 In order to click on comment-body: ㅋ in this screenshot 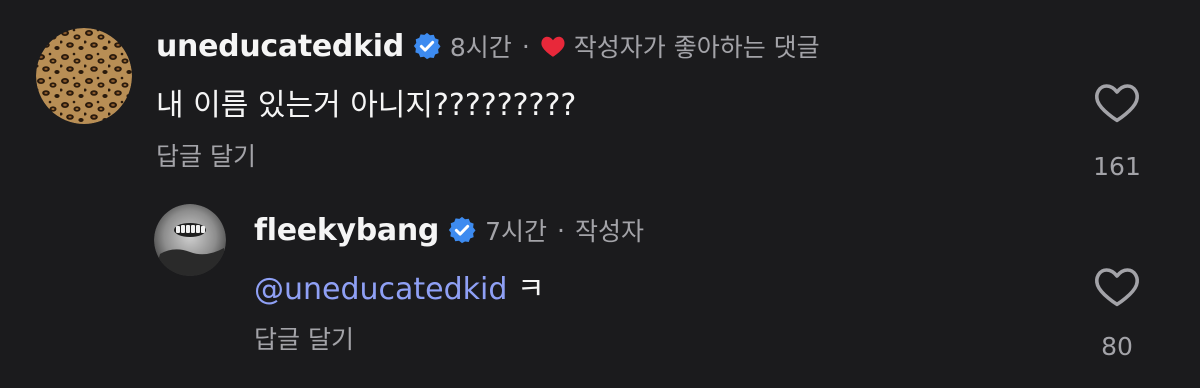, I will do `click(526, 289)`.